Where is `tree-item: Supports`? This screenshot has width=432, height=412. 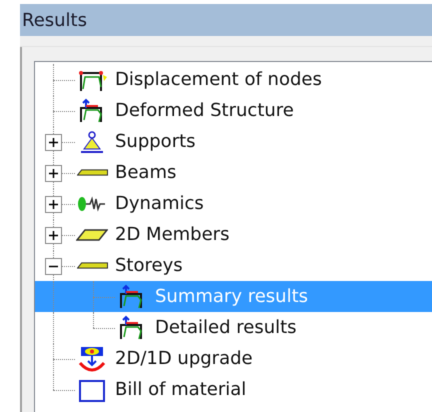 tree-item: Supports is located at coordinates (155, 141).